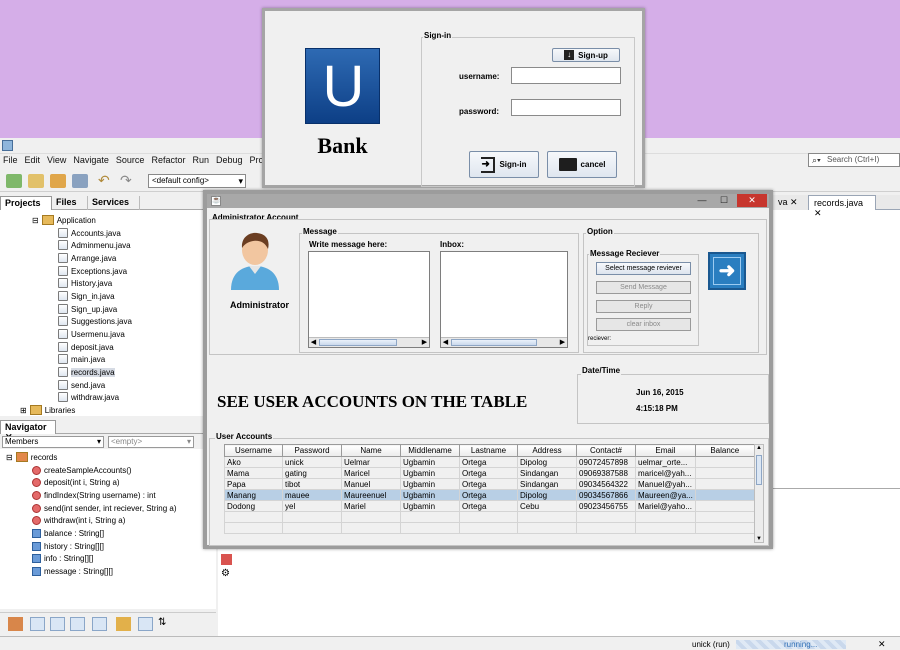  What do you see at coordinates (643, 324) in the screenshot?
I see `clear-inbox-button: clear inbox` at bounding box center [643, 324].